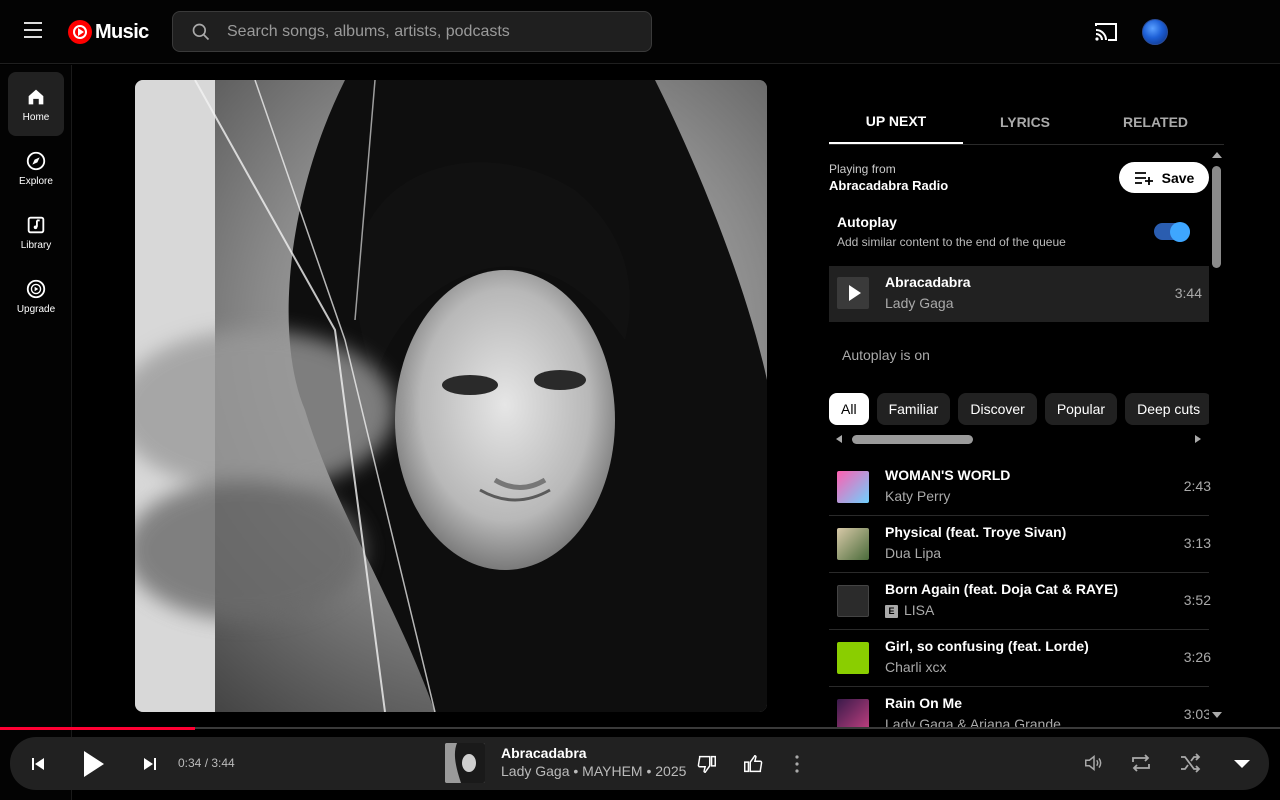 The image size is (1280, 800). What do you see at coordinates (97, 728) in the screenshot?
I see `progress-bar-fill` at bounding box center [97, 728].